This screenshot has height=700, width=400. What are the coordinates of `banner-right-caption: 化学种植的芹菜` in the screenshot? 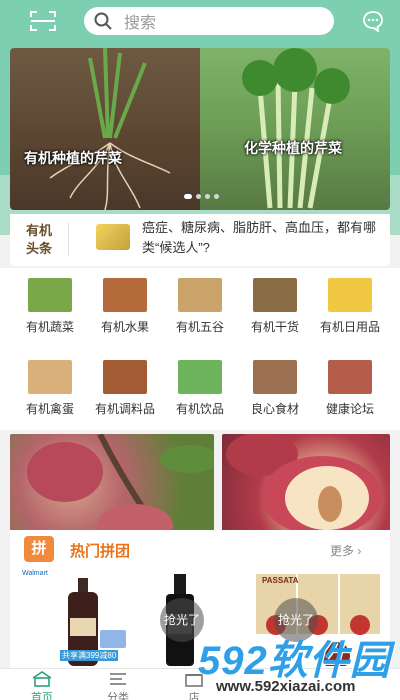 It's located at (293, 148).